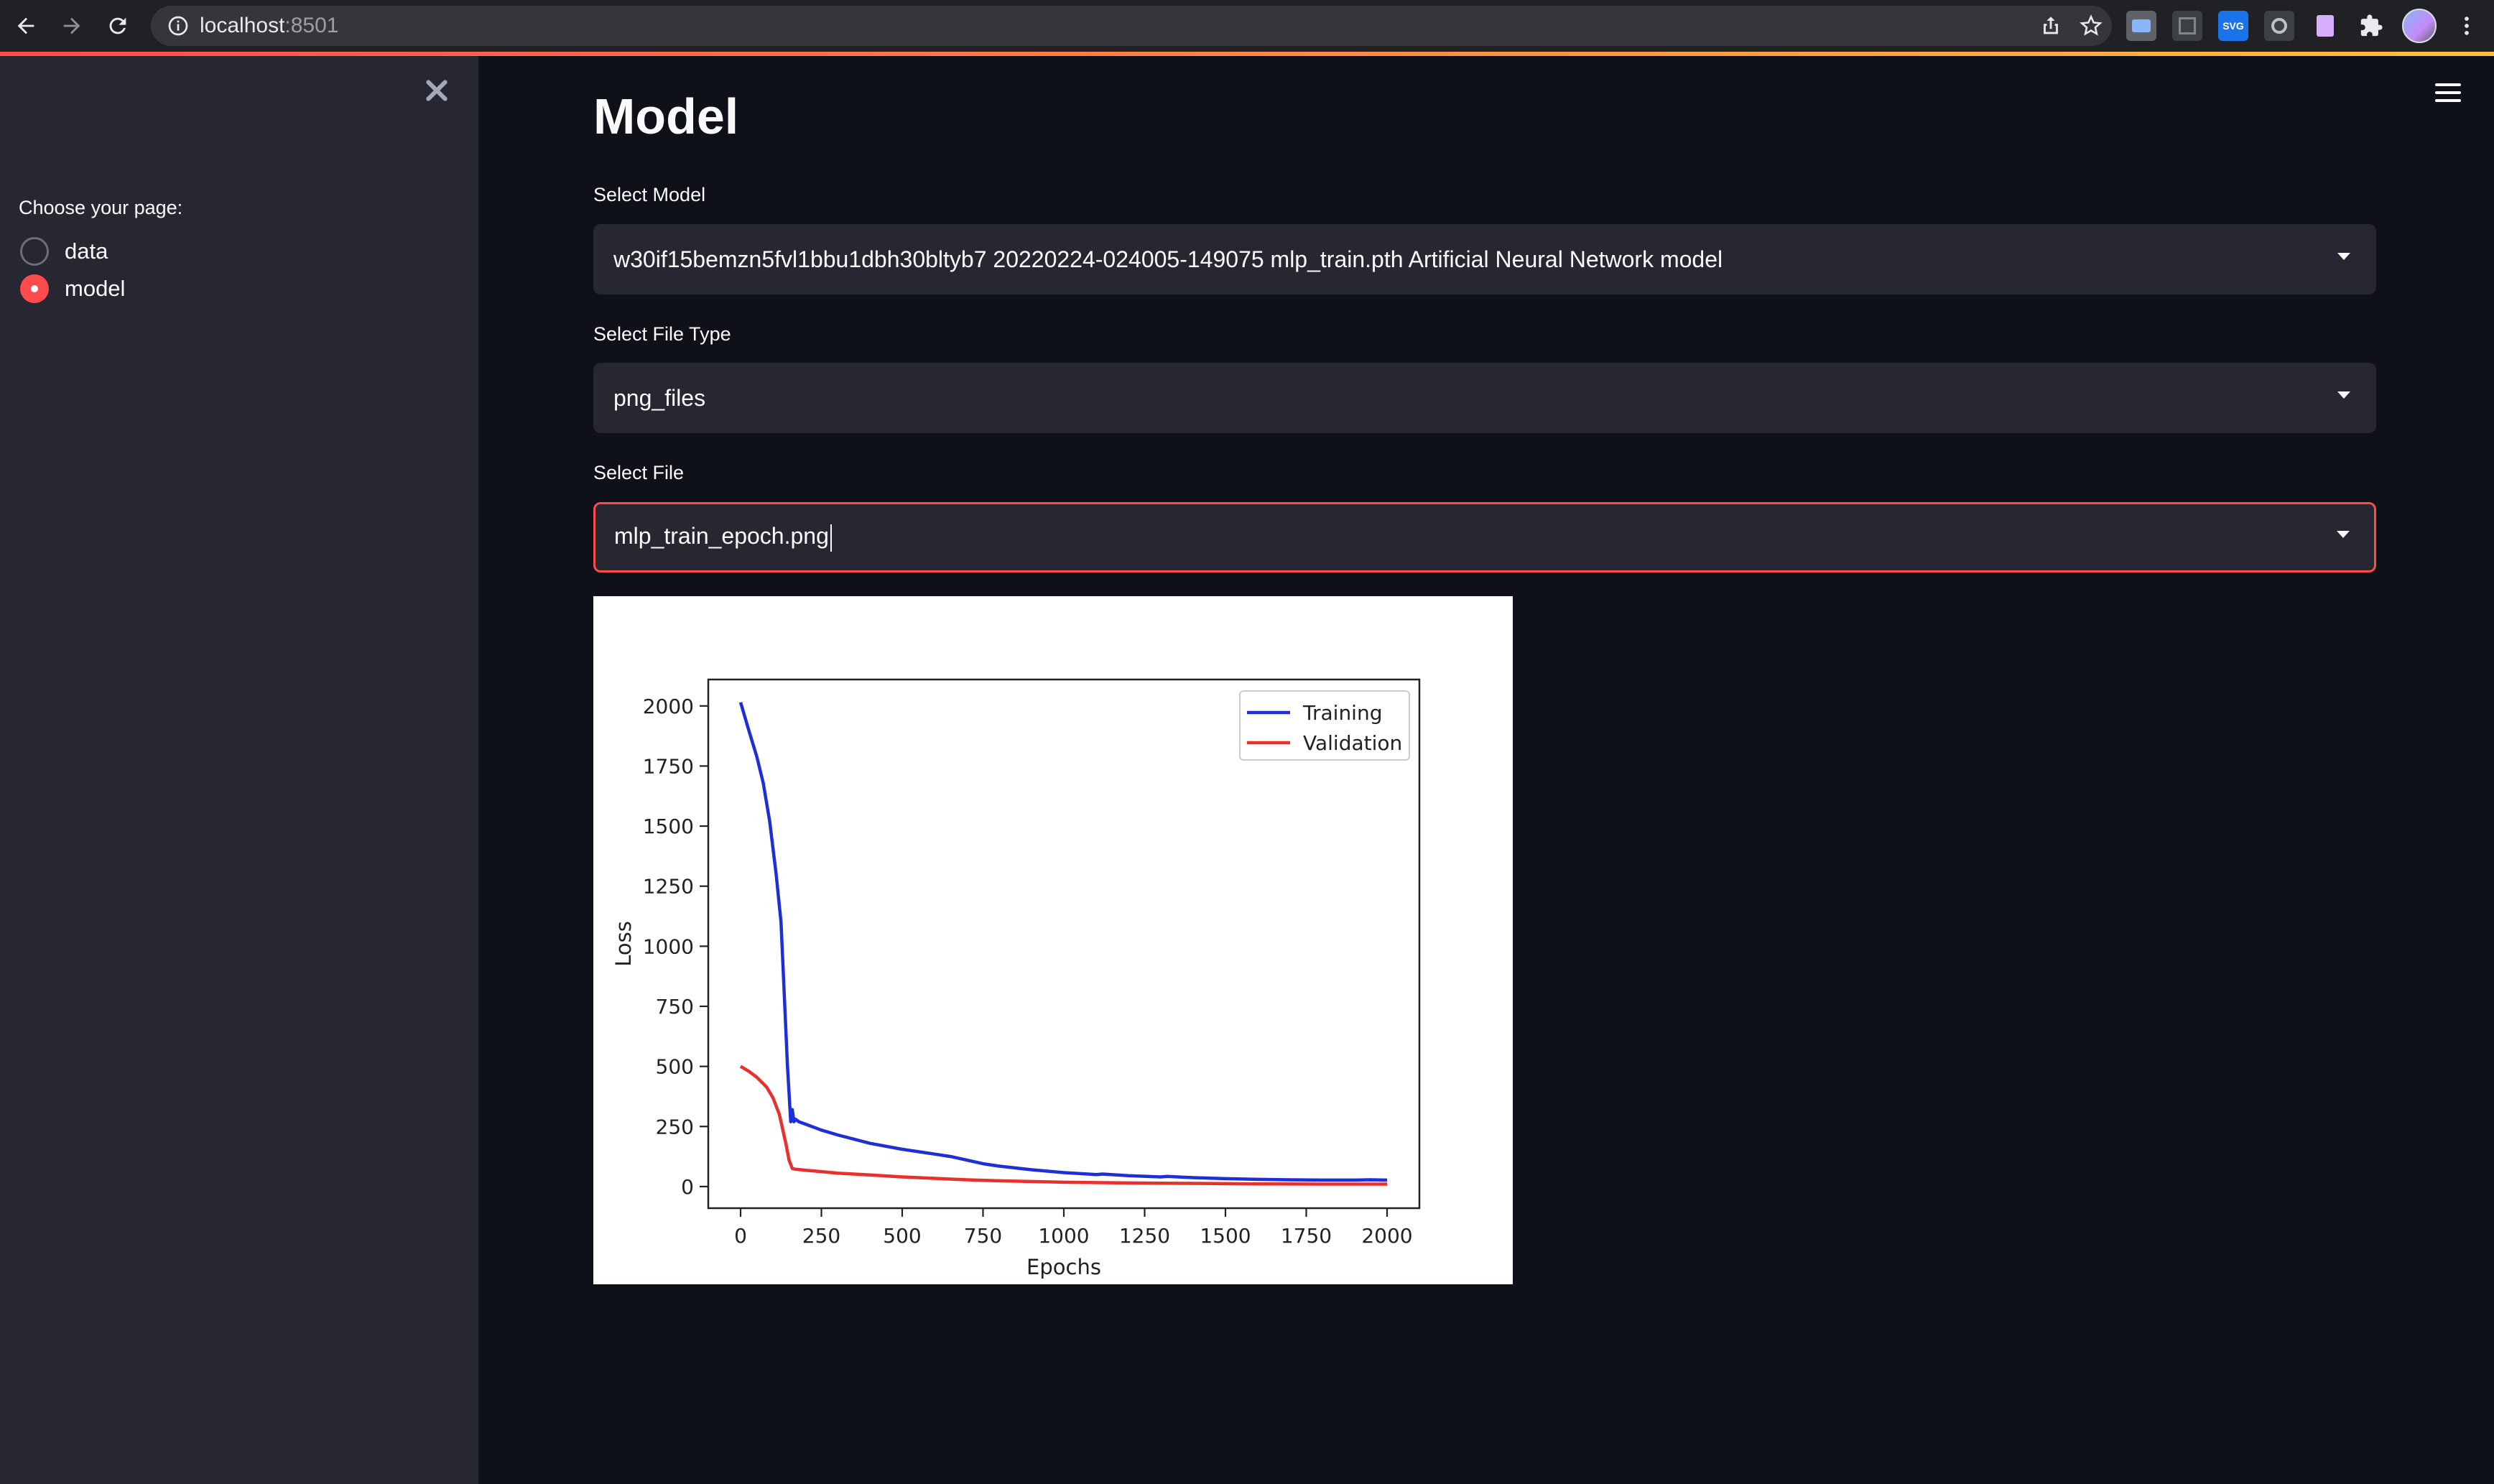 This screenshot has height=1484, width=2494. I want to click on select-file-dropdown: mlp_train_epoch.png, so click(1484, 537).